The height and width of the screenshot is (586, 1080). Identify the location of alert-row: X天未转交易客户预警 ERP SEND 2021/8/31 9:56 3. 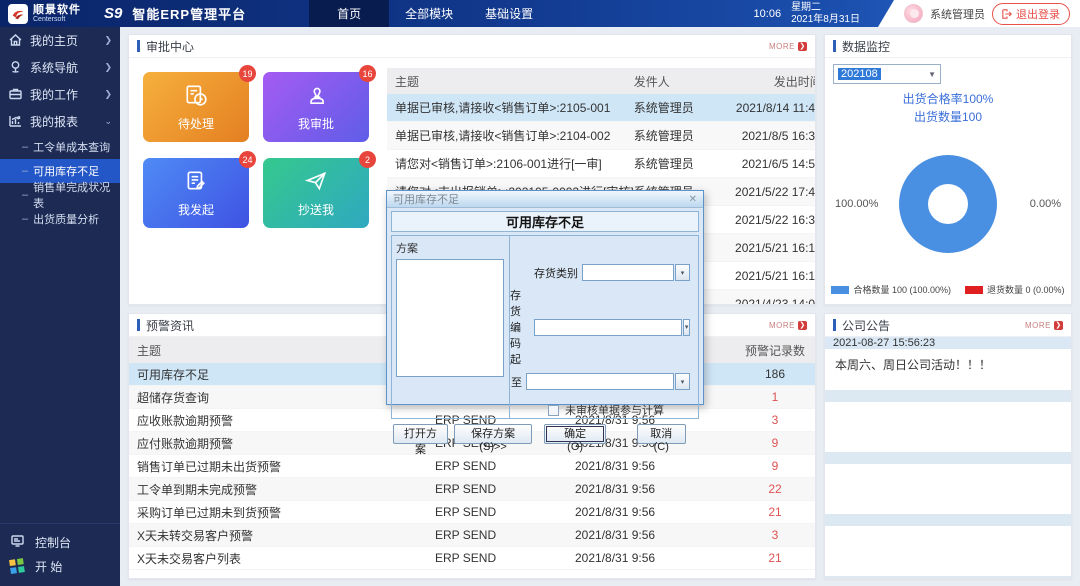
(472, 535).